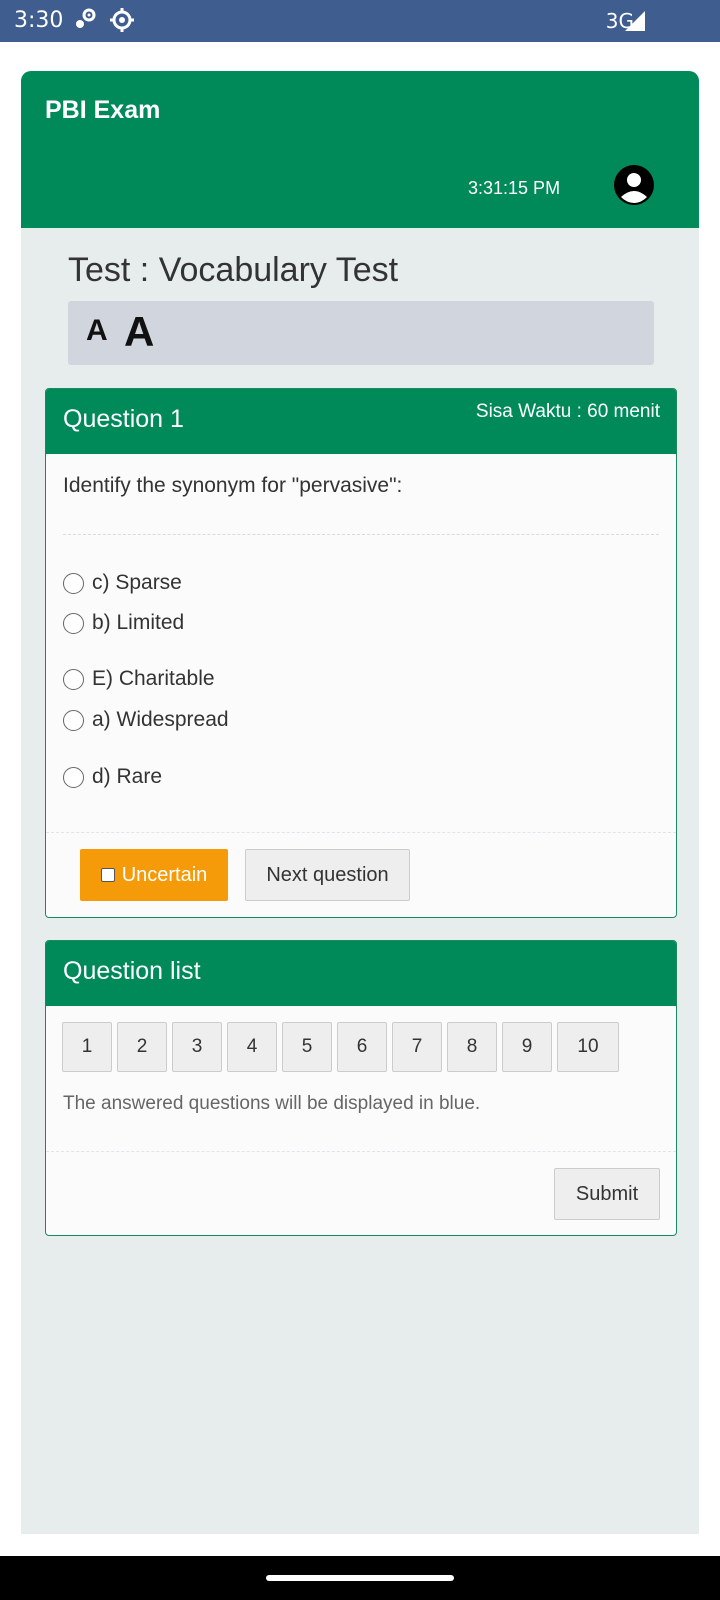 Image resolution: width=720 pixels, height=1600 pixels. What do you see at coordinates (122, 22) in the screenshot?
I see `gear-icon` at bounding box center [122, 22].